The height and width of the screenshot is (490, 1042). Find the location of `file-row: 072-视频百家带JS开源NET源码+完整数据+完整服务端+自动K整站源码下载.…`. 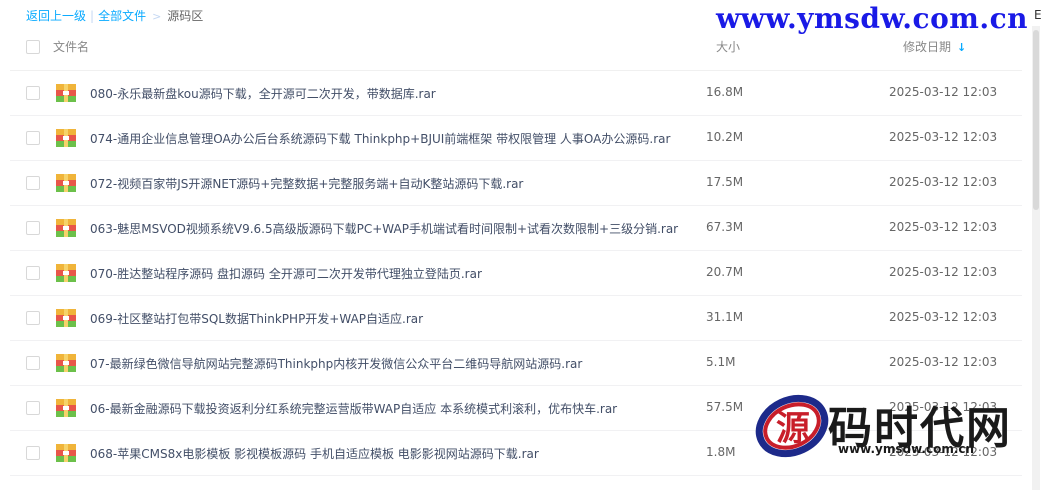

file-row: 072-视频百家带JS开源NET源码+完整数据+完整服务端+自动K整站源码下载.… is located at coordinates (516, 183).